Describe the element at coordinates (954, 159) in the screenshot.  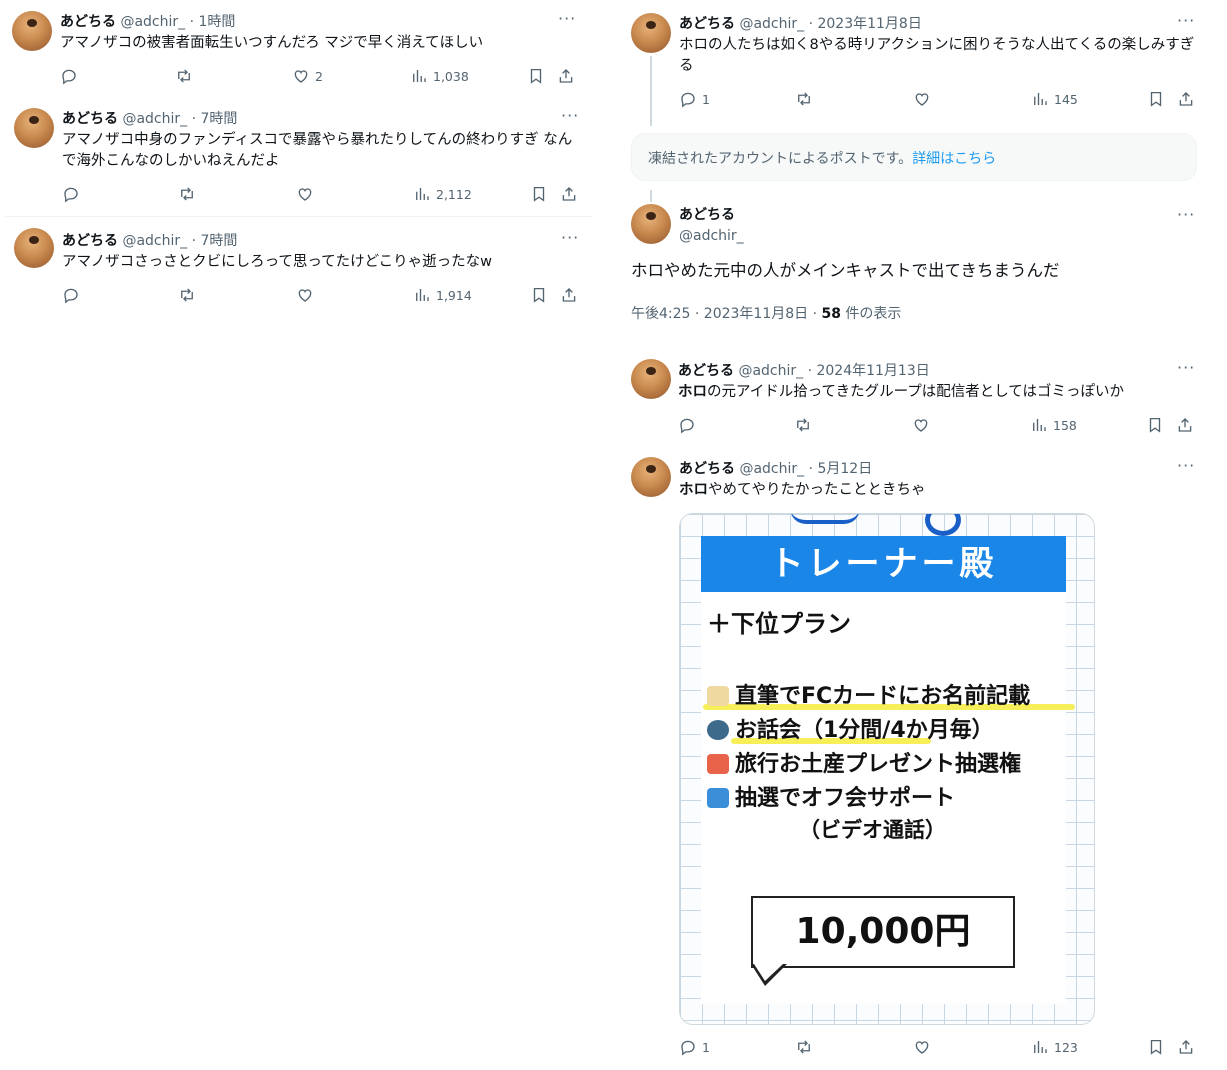
I see `learn-more-link: 詳細はこちら` at that location.